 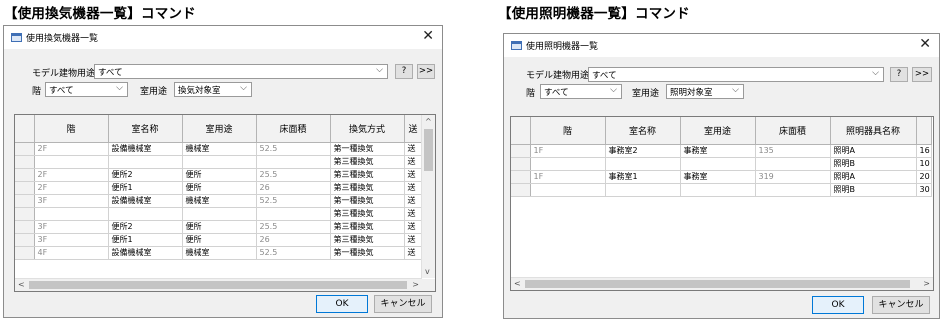 I want to click on column-header, so click(x=924, y=131).